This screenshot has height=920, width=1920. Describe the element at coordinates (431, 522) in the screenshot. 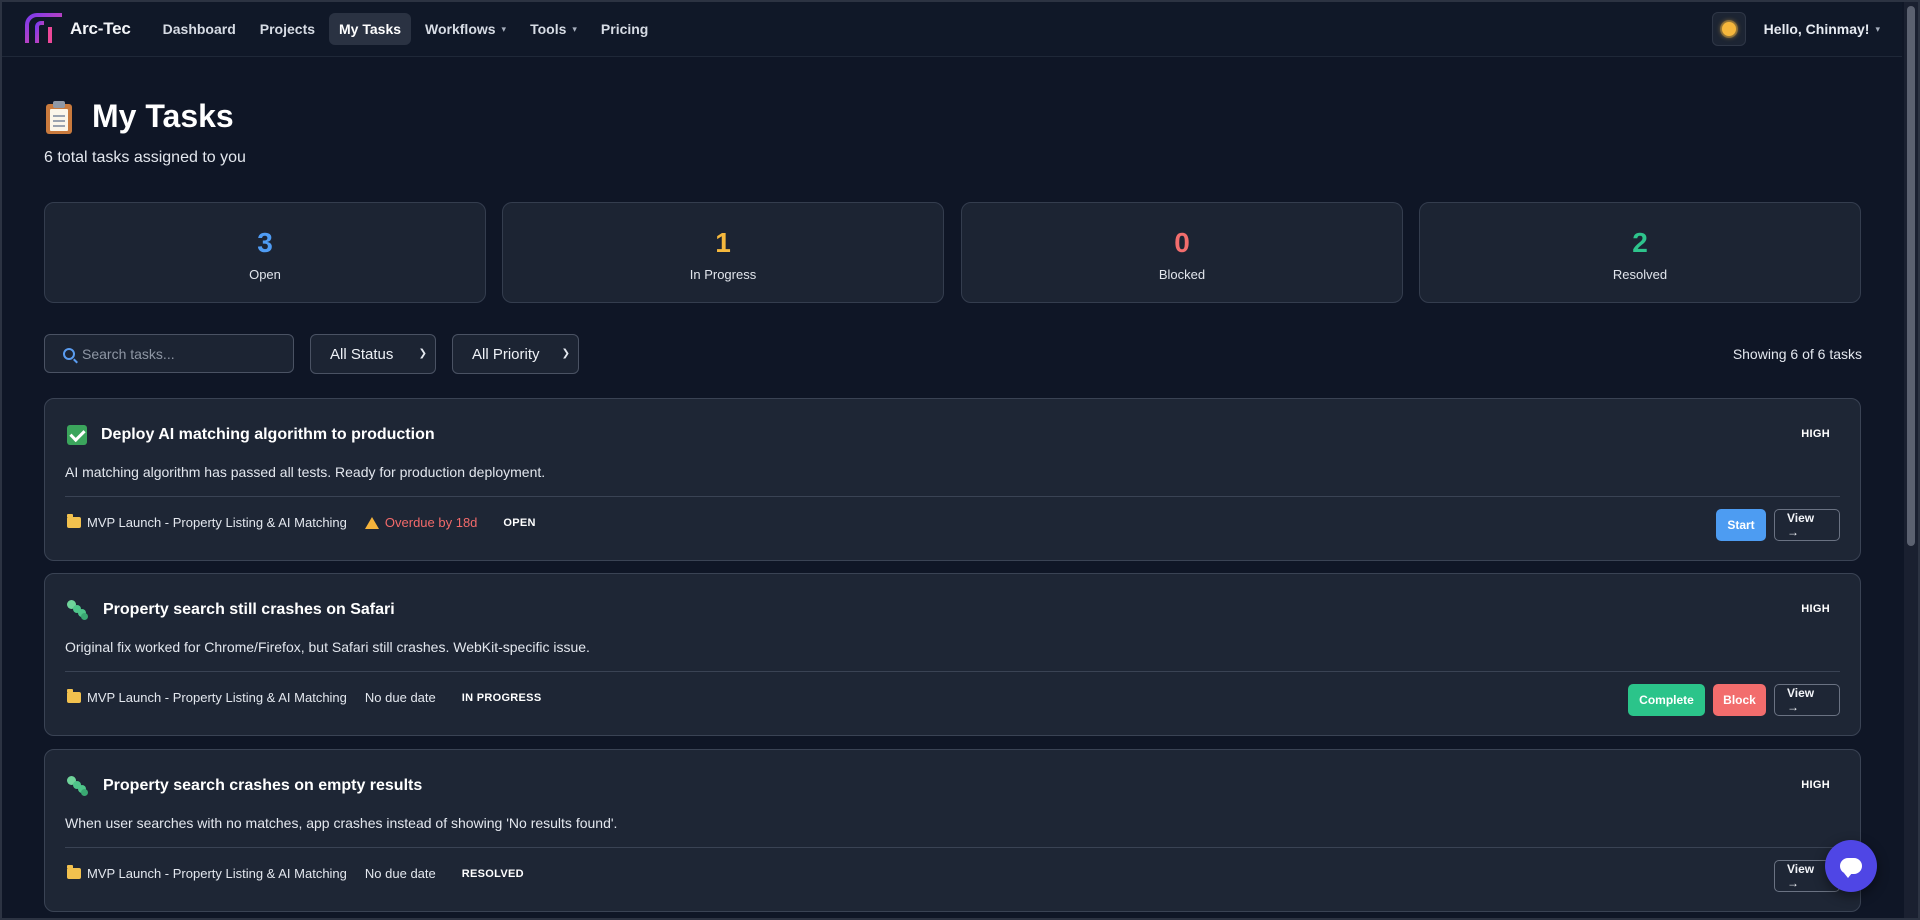

I see `task-due: Overdue by 18d` at that location.